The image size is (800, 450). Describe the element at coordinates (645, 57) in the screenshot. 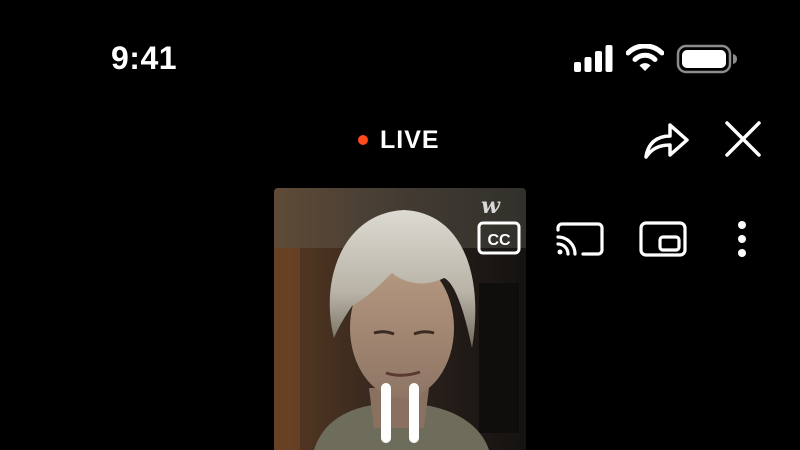

I see `wifi-icon` at that location.